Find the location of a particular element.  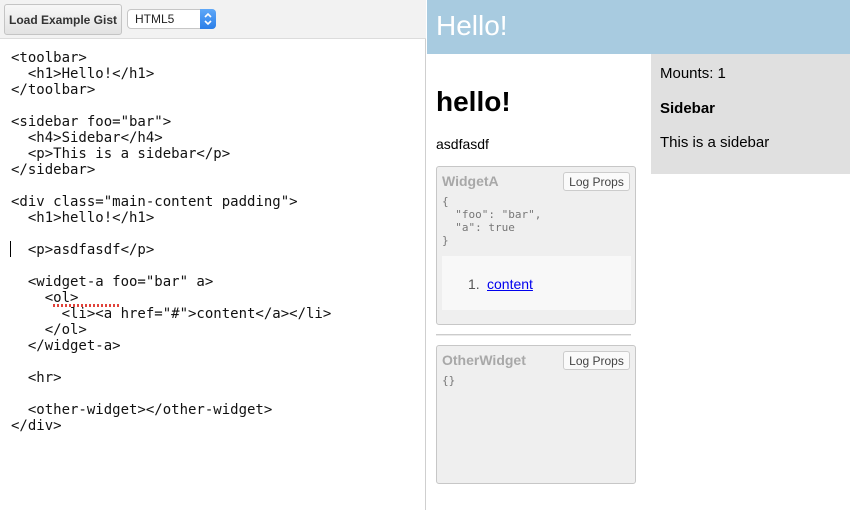

code-line: </toolbar> is located at coordinates (53, 90).